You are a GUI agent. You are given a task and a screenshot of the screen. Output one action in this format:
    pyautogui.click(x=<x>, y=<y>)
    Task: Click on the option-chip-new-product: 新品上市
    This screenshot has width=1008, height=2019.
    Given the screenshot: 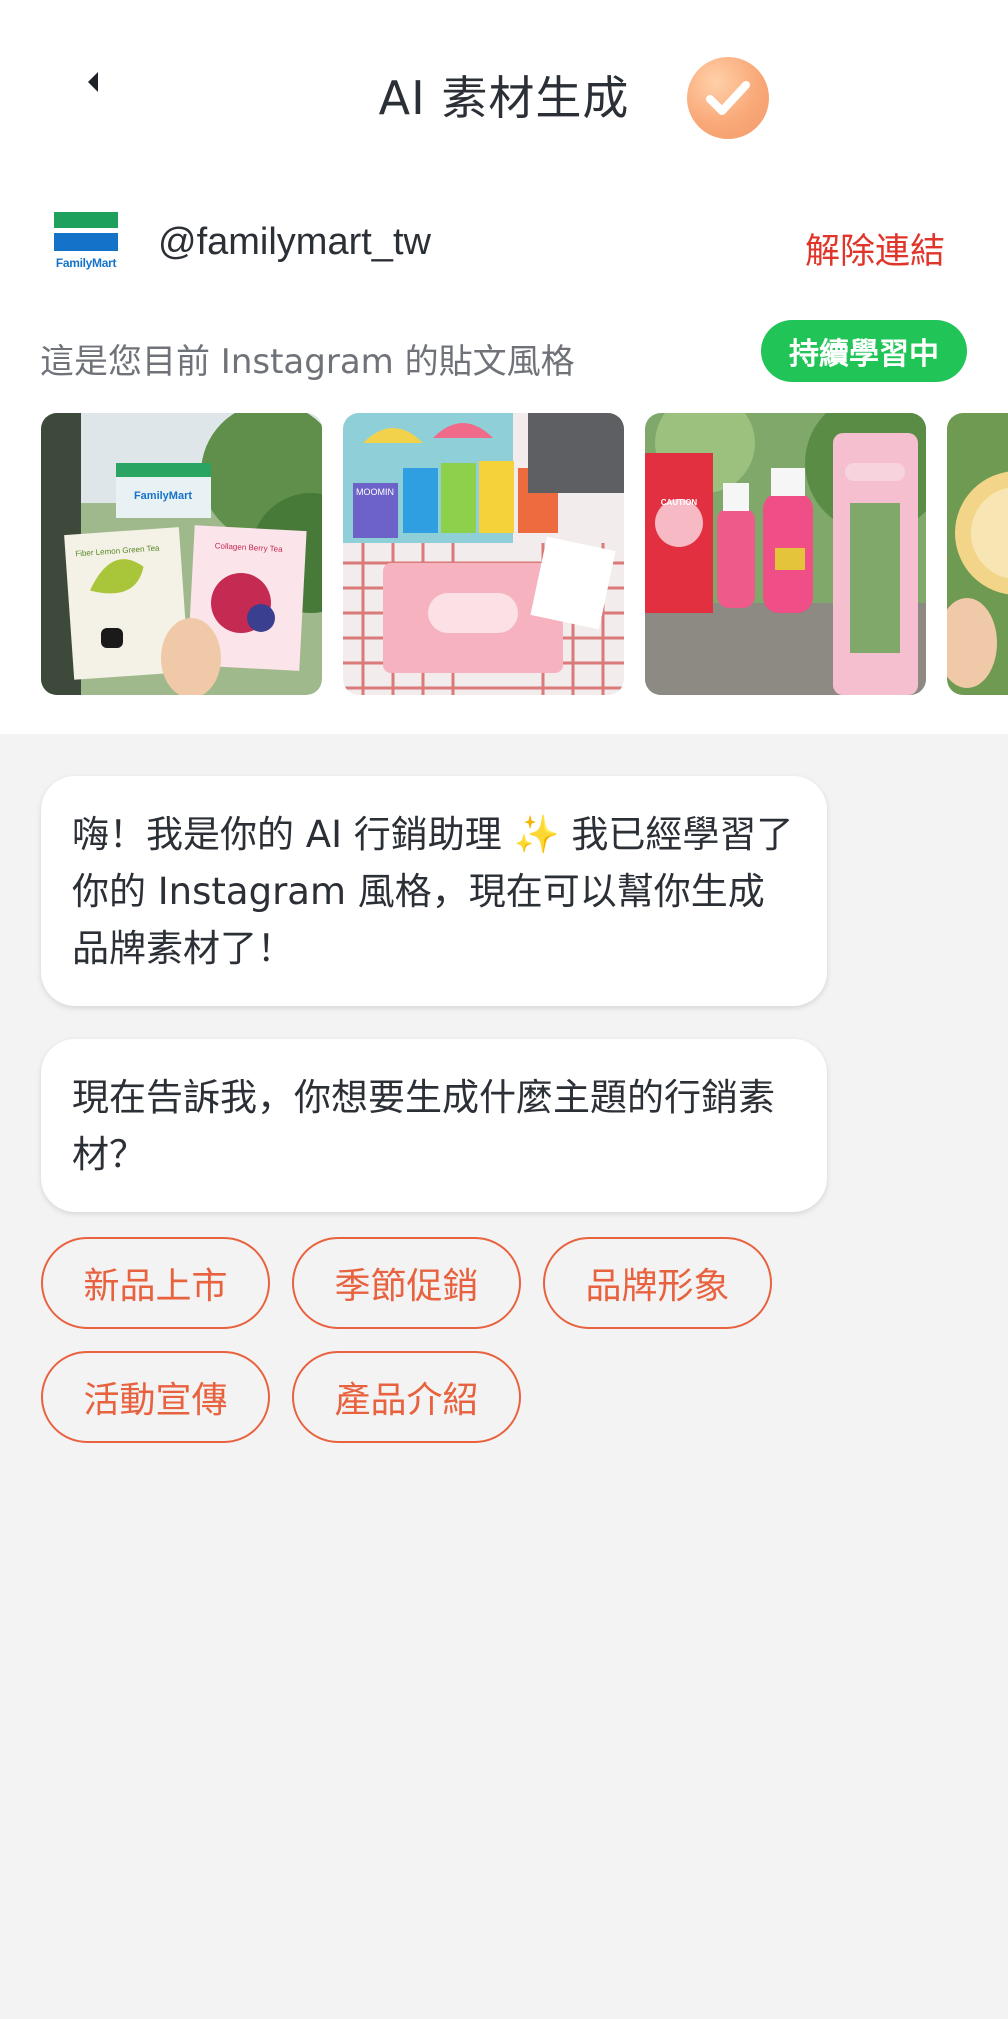 What is the action you would take?
    pyautogui.click(x=155, y=1283)
    